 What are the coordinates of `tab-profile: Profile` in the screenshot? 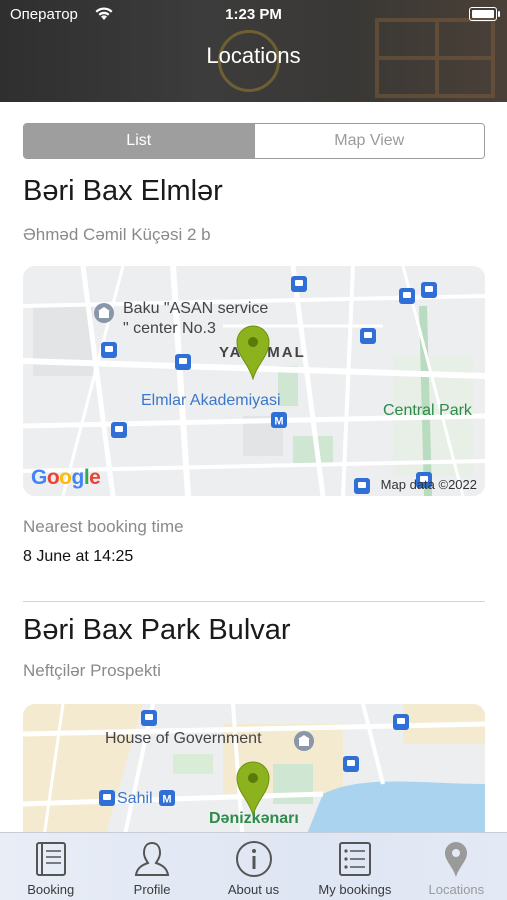 It's located at (151, 866).